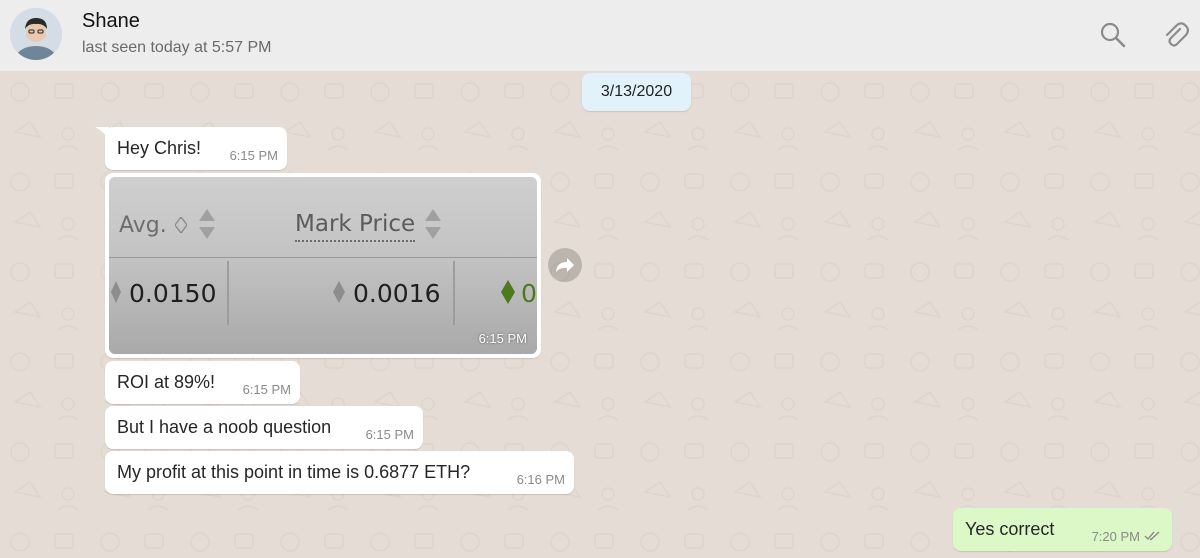 The image size is (1200, 558). What do you see at coordinates (1152, 536) in the screenshot?
I see `read-receipt-icon` at bounding box center [1152, 536].